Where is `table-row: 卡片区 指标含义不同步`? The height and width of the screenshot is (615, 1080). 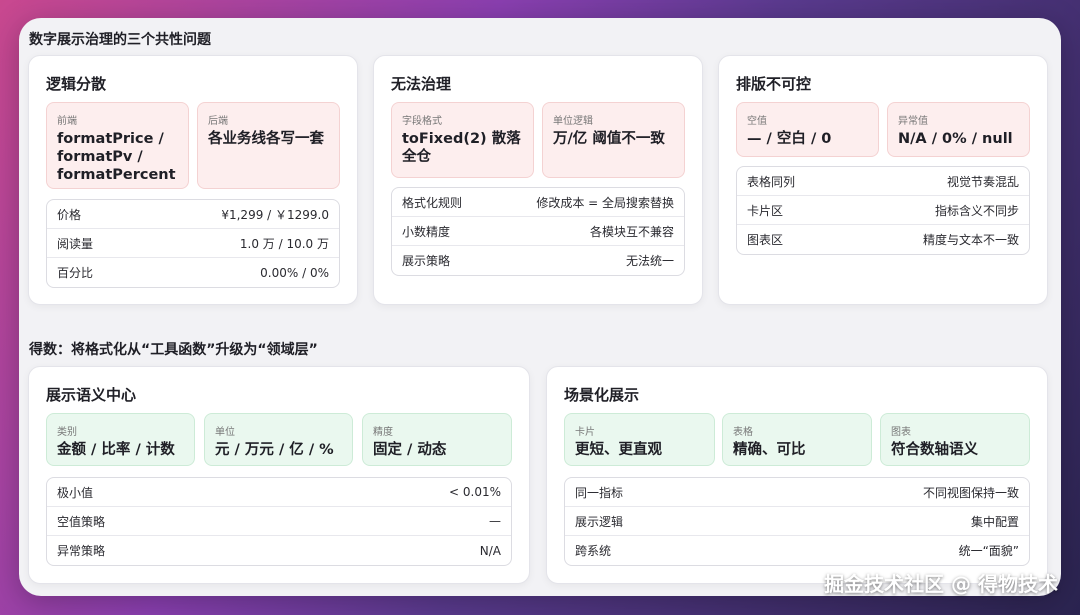
table-row: 卡片区 指标含义不同步 is located at coordinates (883, 210).